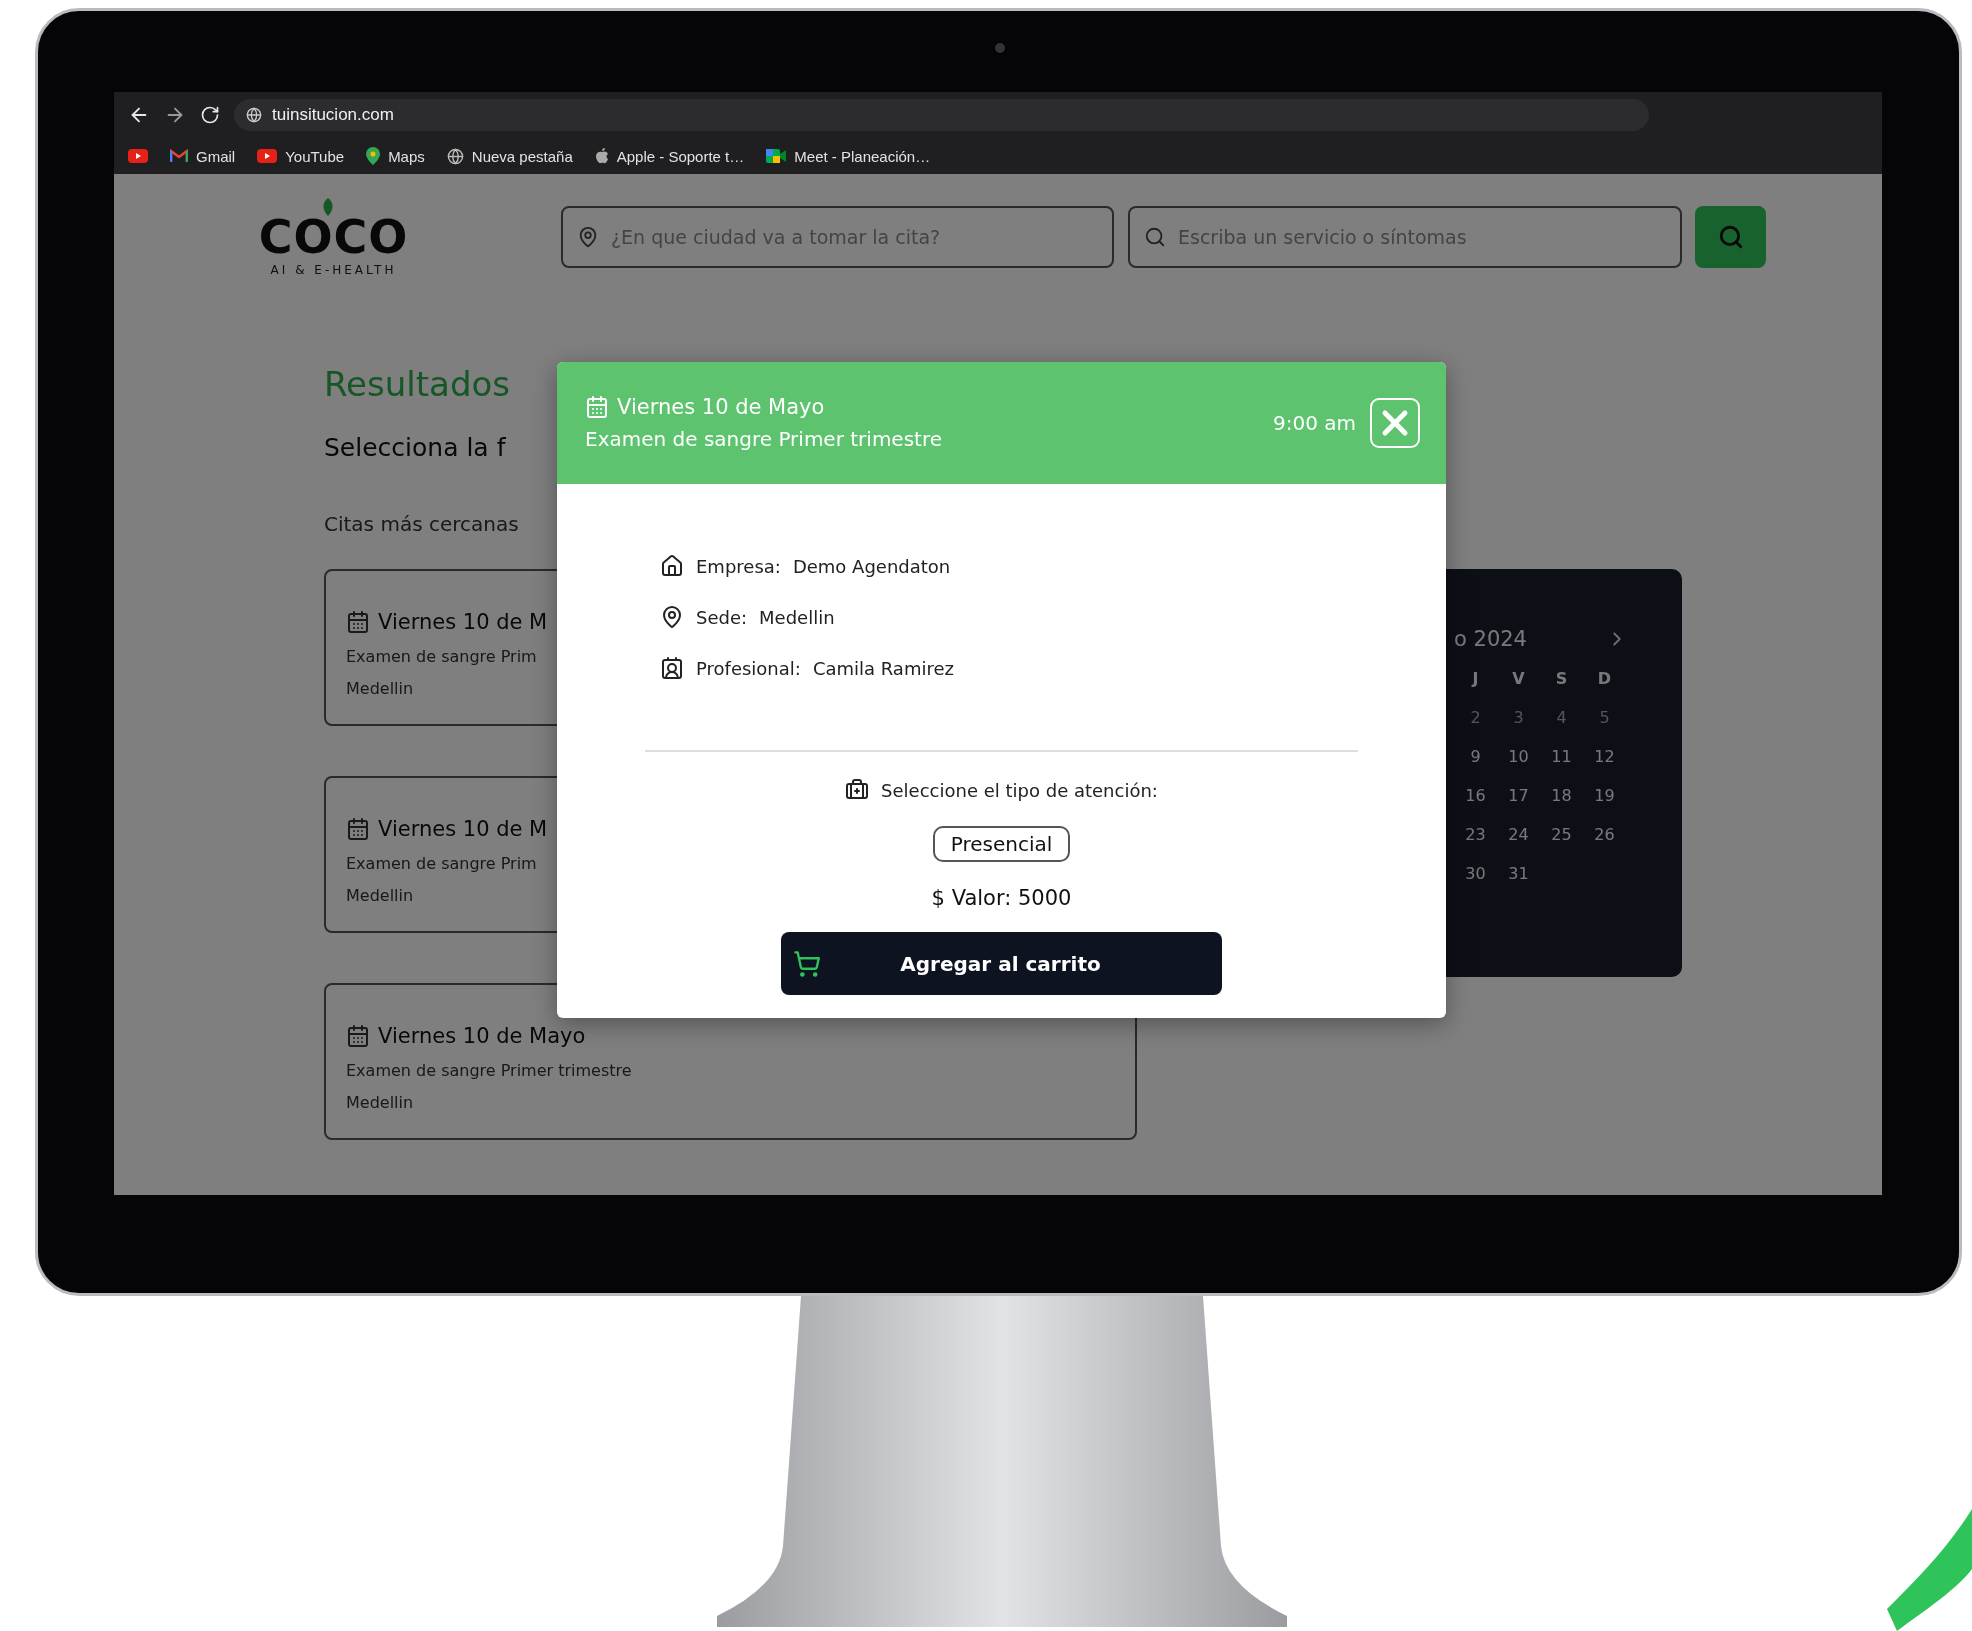 The image size is (1972, 1631). I want to click on bookmark: Nueva pestaña, so click(509, 156).